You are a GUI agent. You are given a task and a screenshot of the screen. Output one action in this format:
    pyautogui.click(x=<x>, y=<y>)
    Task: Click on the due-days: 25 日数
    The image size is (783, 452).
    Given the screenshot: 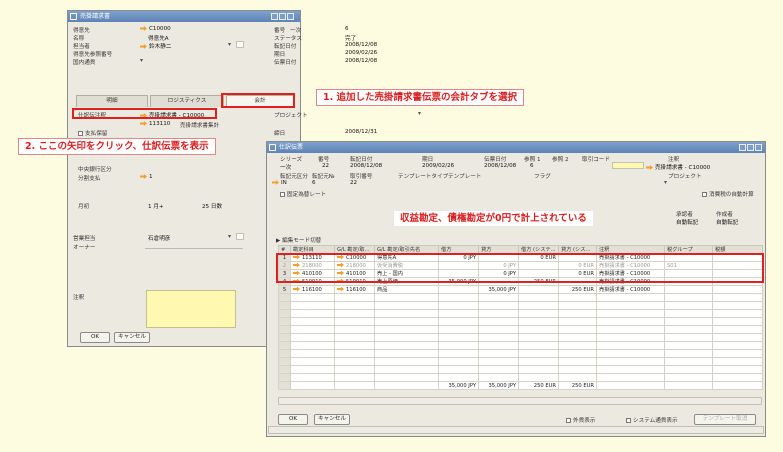 What is the action you would take?
    pyautogui.click(x=212, y=206)
    